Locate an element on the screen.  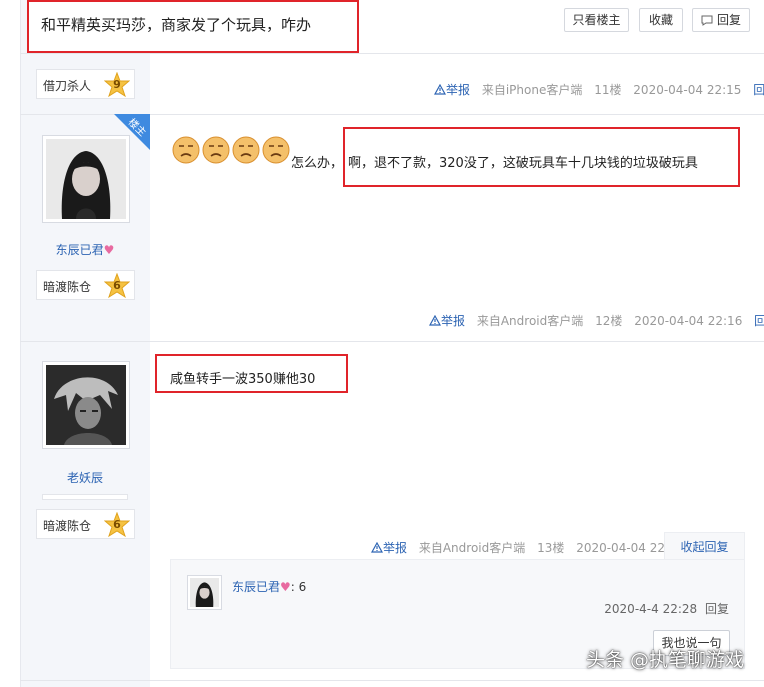
sub-reply-meta: 2020-4-4 22:28 回复 is located at coordinates (666, 608).